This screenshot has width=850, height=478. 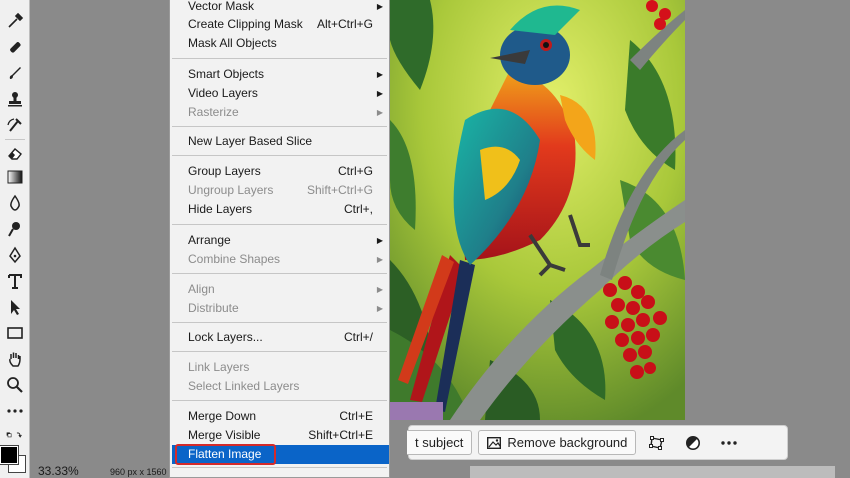 I want to click on image-icon, so click(x=494, y=442).